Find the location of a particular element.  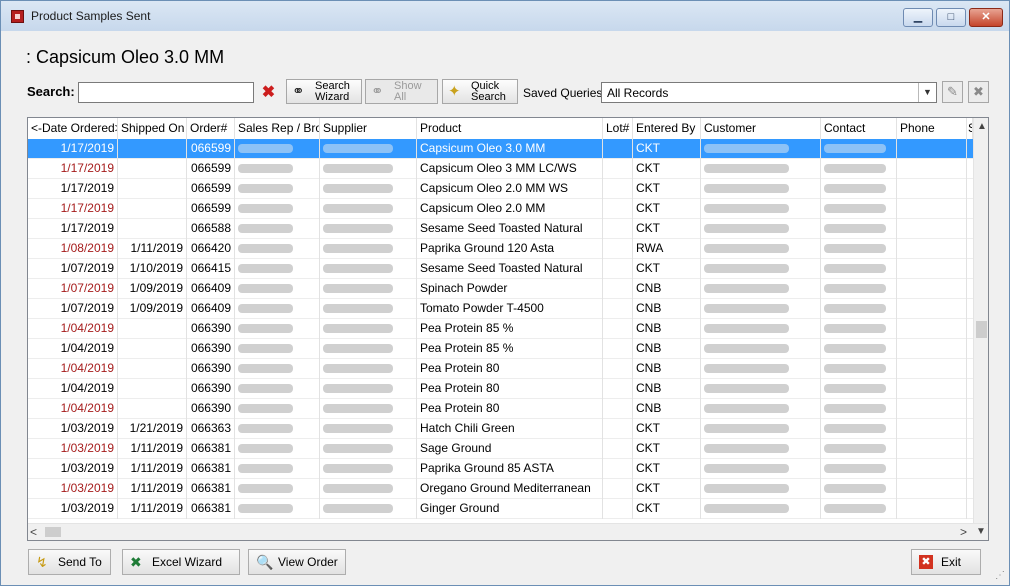

scroll-up-icon: ▲ is located at coordinates (981, 126).